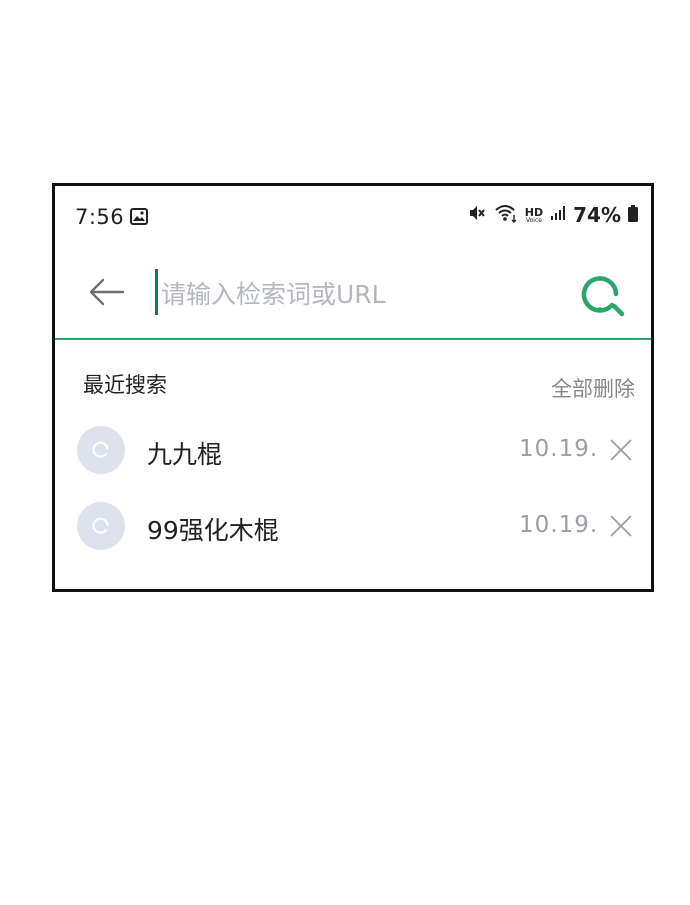  I want to click on hd-label: HD, so click(534, 212).